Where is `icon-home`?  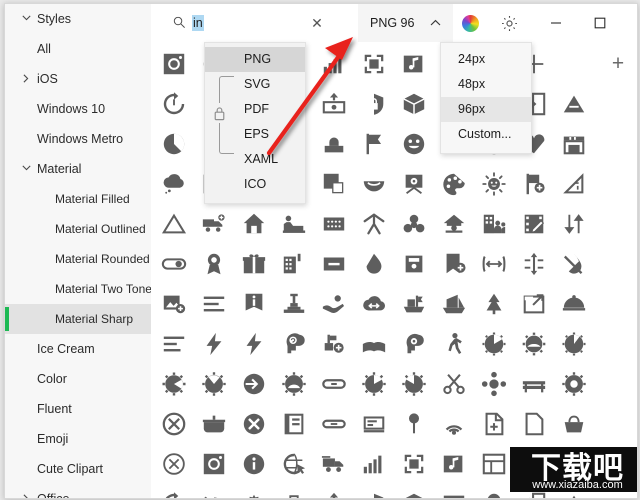 icon-home is located at coordinates (254, 224).